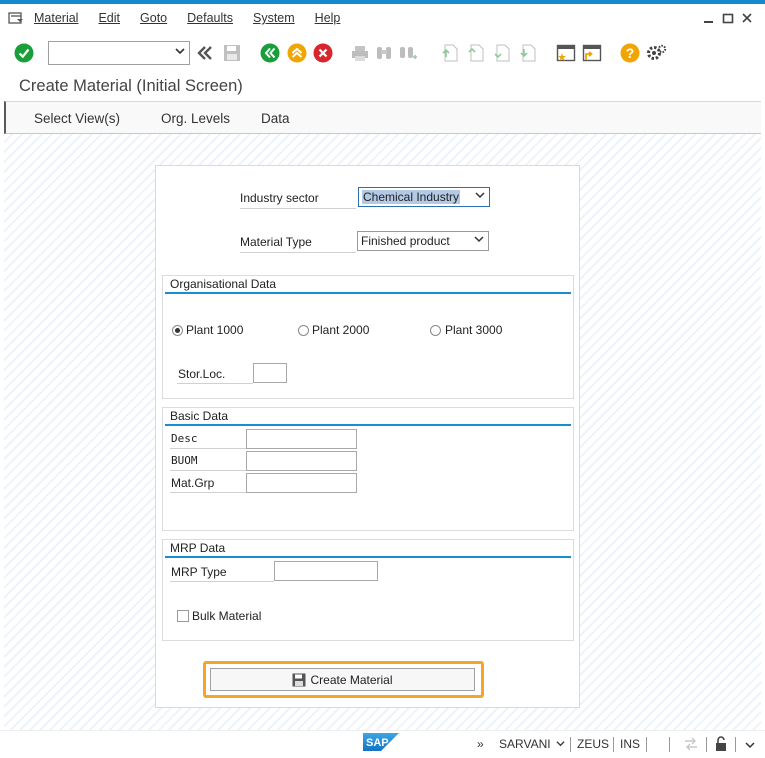 This screenshot has height=758, width=765. I want to click on minimize-button, so click(709, 18).